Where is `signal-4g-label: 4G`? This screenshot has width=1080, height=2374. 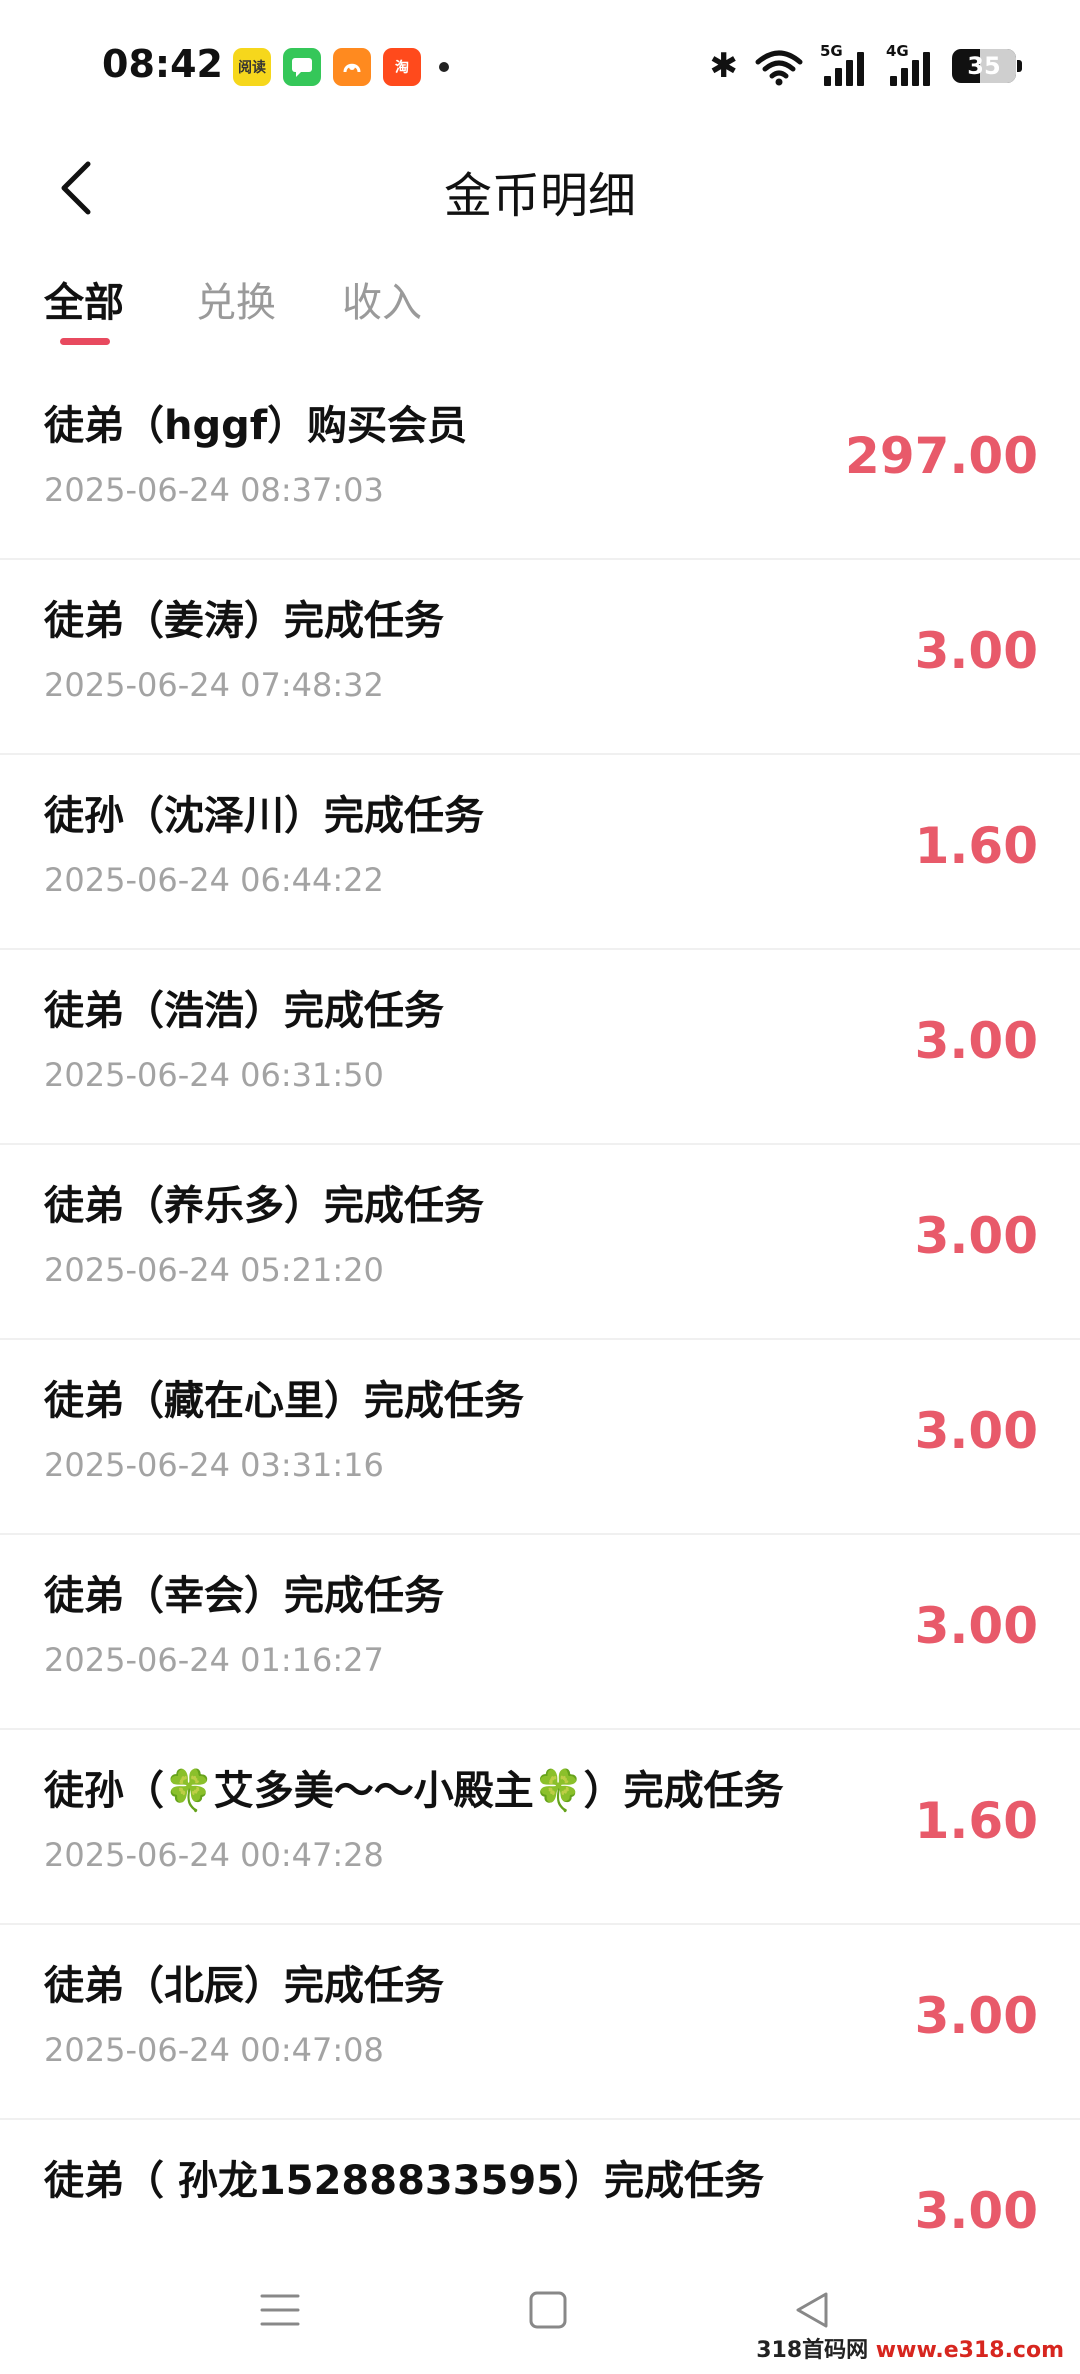 signal-4g-label: 4G is located at coordinates (897, 51).